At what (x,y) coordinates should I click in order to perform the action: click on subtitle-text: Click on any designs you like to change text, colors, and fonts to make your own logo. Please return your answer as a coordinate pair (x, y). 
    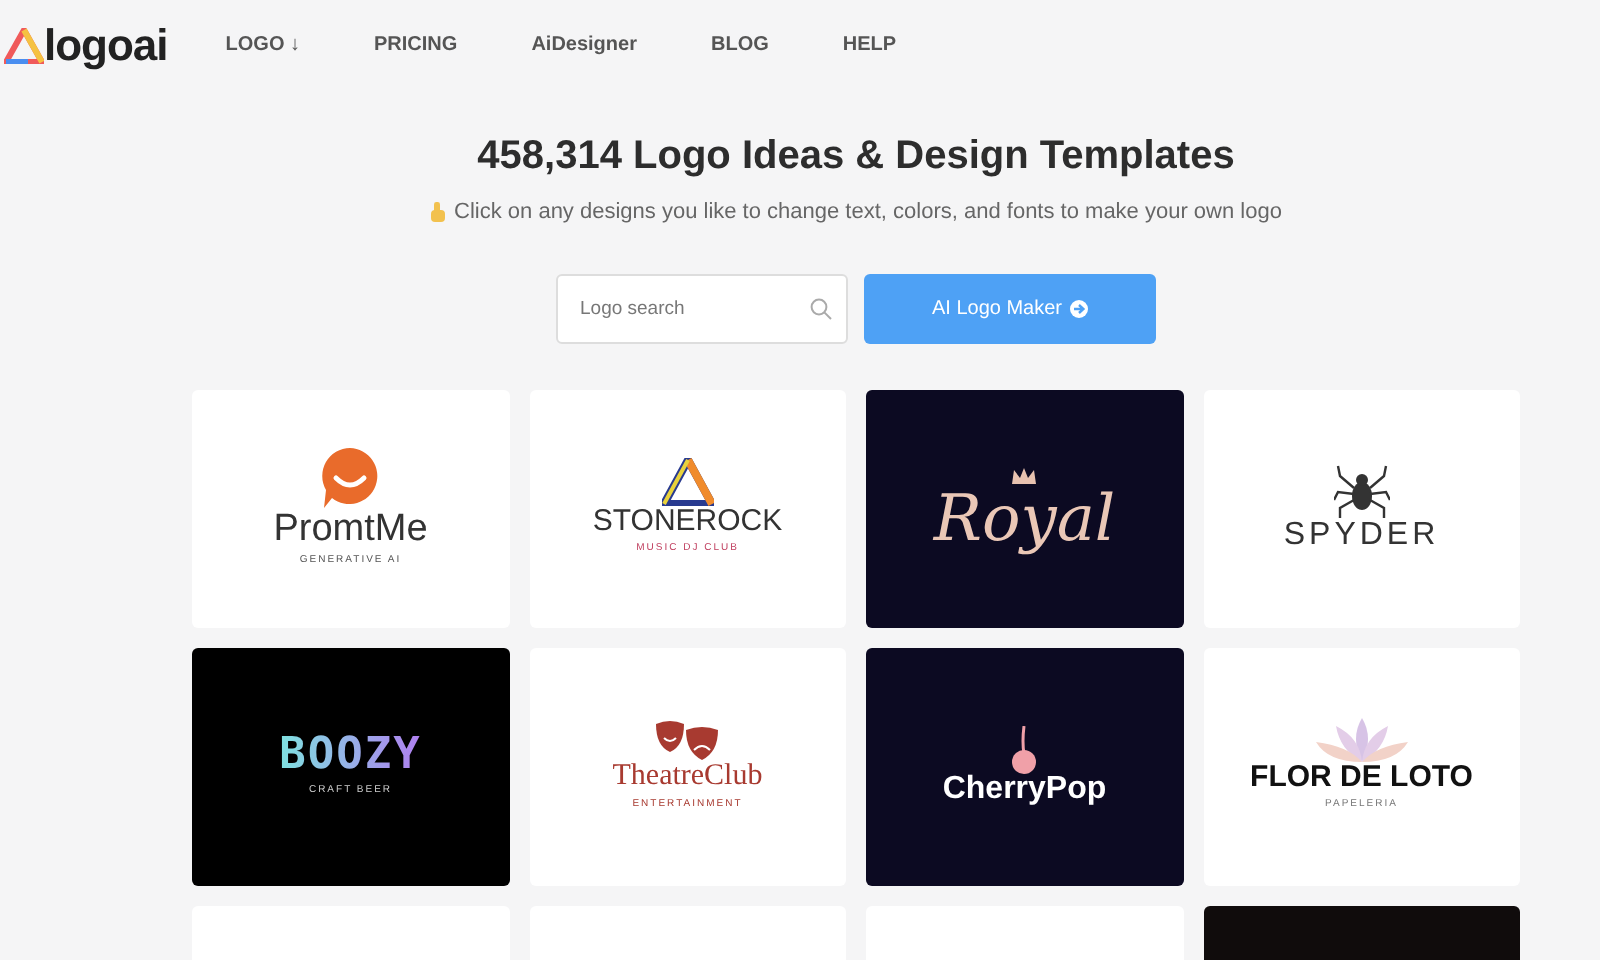
    Looking at the image, I should click on (868, 213).